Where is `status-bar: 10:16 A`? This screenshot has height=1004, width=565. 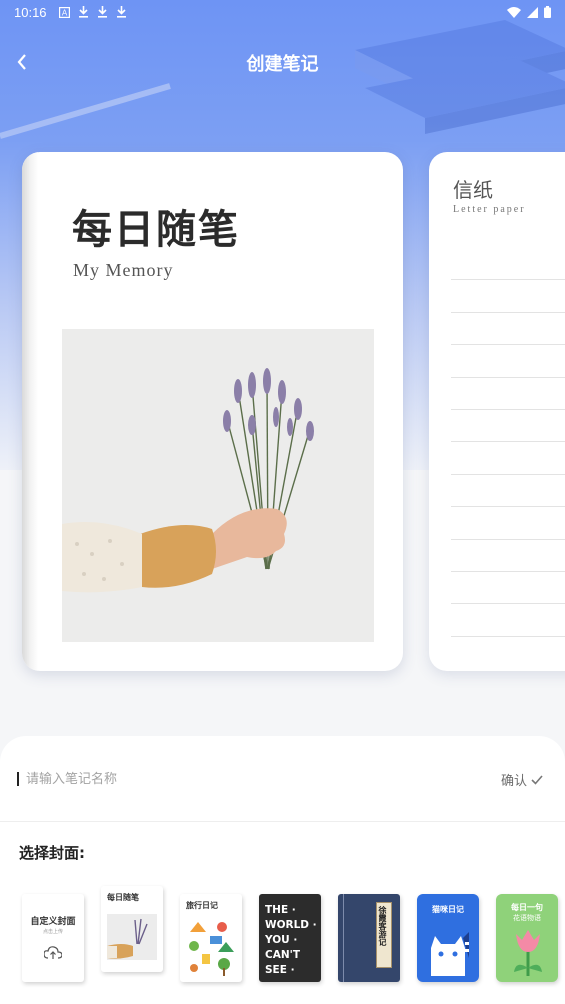 status-bar: 10:16 A is located at coordinates (282, 12).